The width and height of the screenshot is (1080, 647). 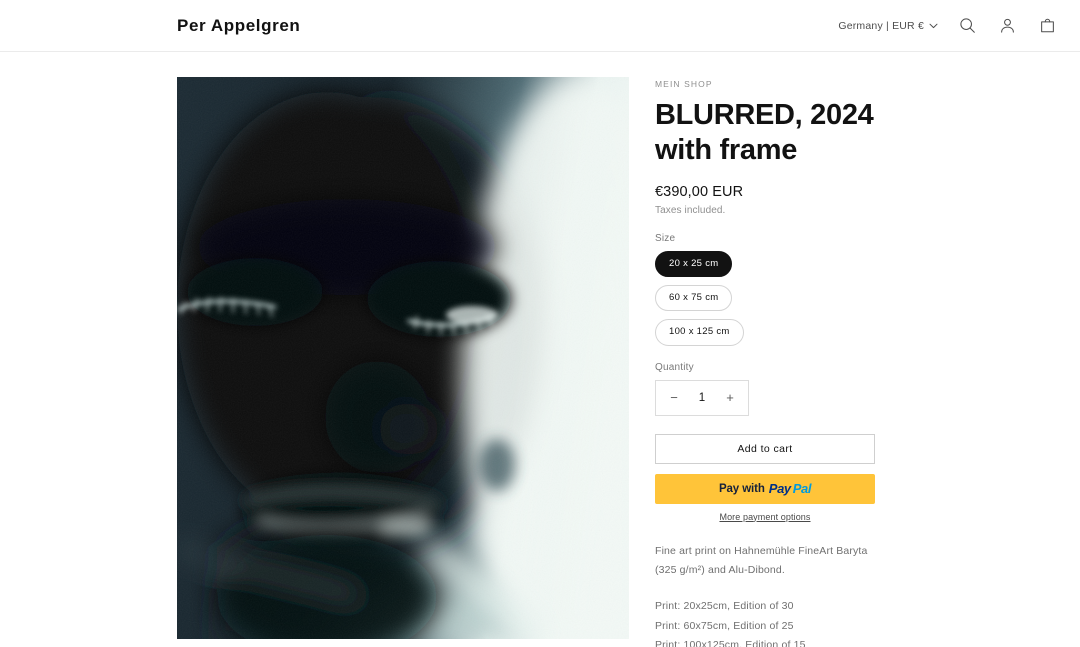 What do you see at coordinates (741, 488) in the screenshot?
I see `paypal-prefix-label: Pay with` at bounding box center [741, 488].